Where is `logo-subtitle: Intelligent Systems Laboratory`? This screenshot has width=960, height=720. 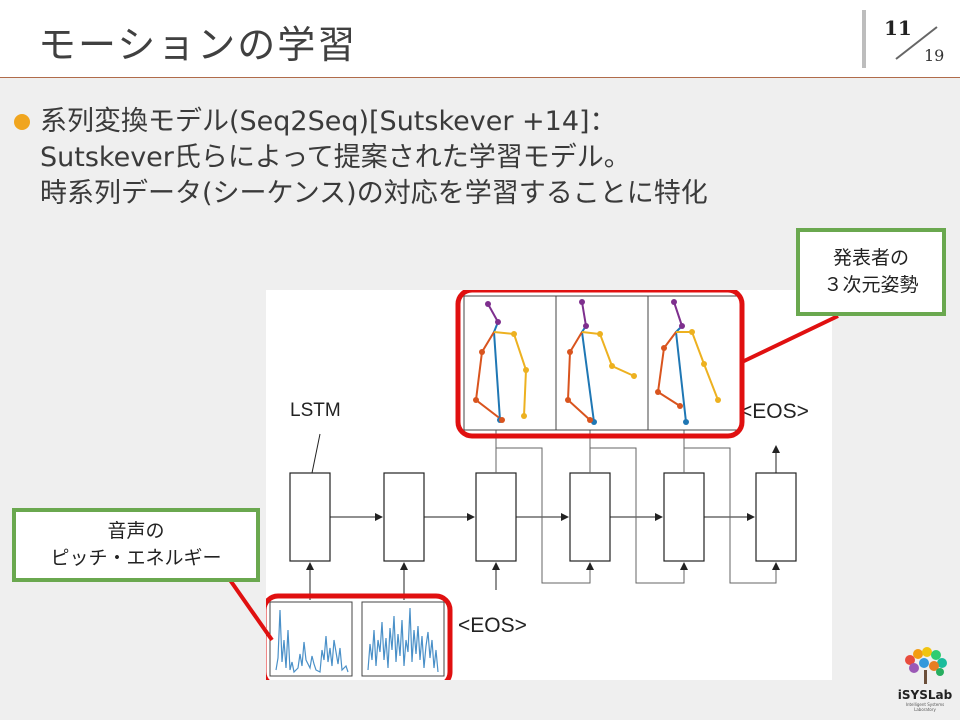 logo-subtitle: Intelligent Systems Laboratory is located at coordinates (925, 707).